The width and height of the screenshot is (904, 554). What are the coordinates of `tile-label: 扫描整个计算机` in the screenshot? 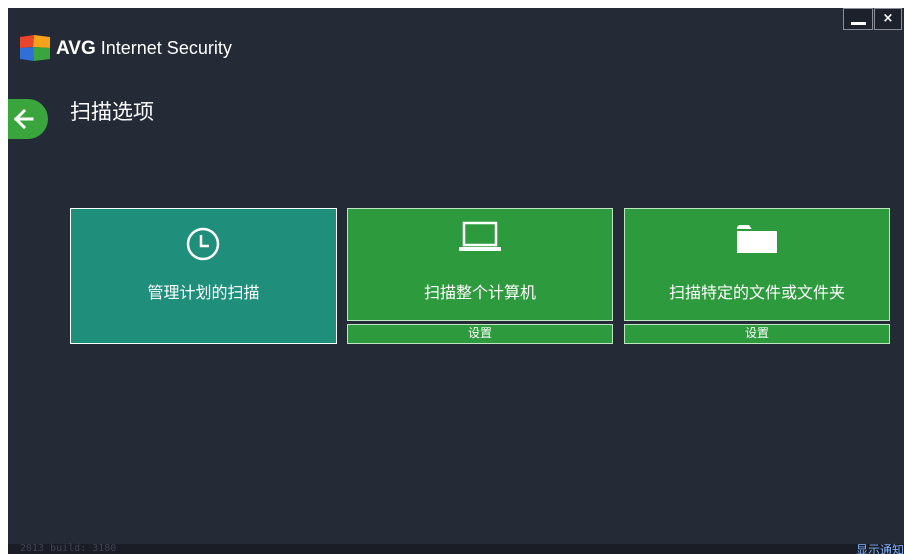 It's located at (479, 292).